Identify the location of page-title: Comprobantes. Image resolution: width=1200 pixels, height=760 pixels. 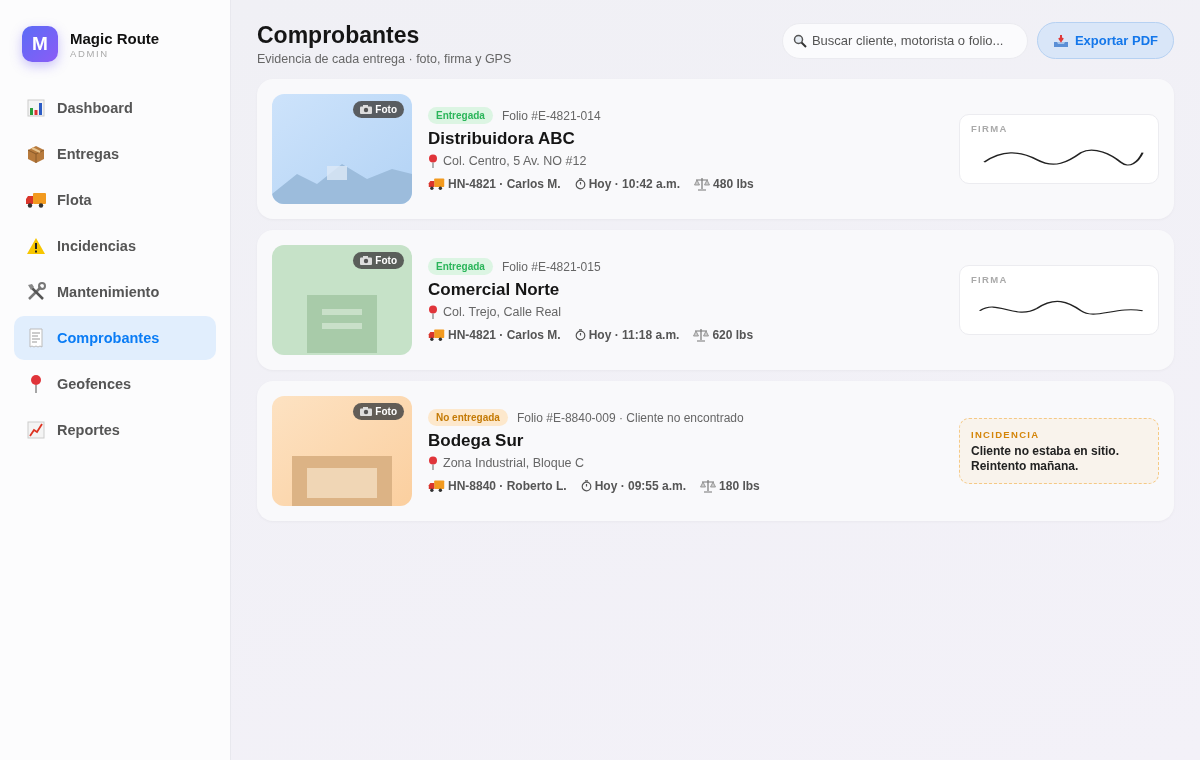
(339, 35).